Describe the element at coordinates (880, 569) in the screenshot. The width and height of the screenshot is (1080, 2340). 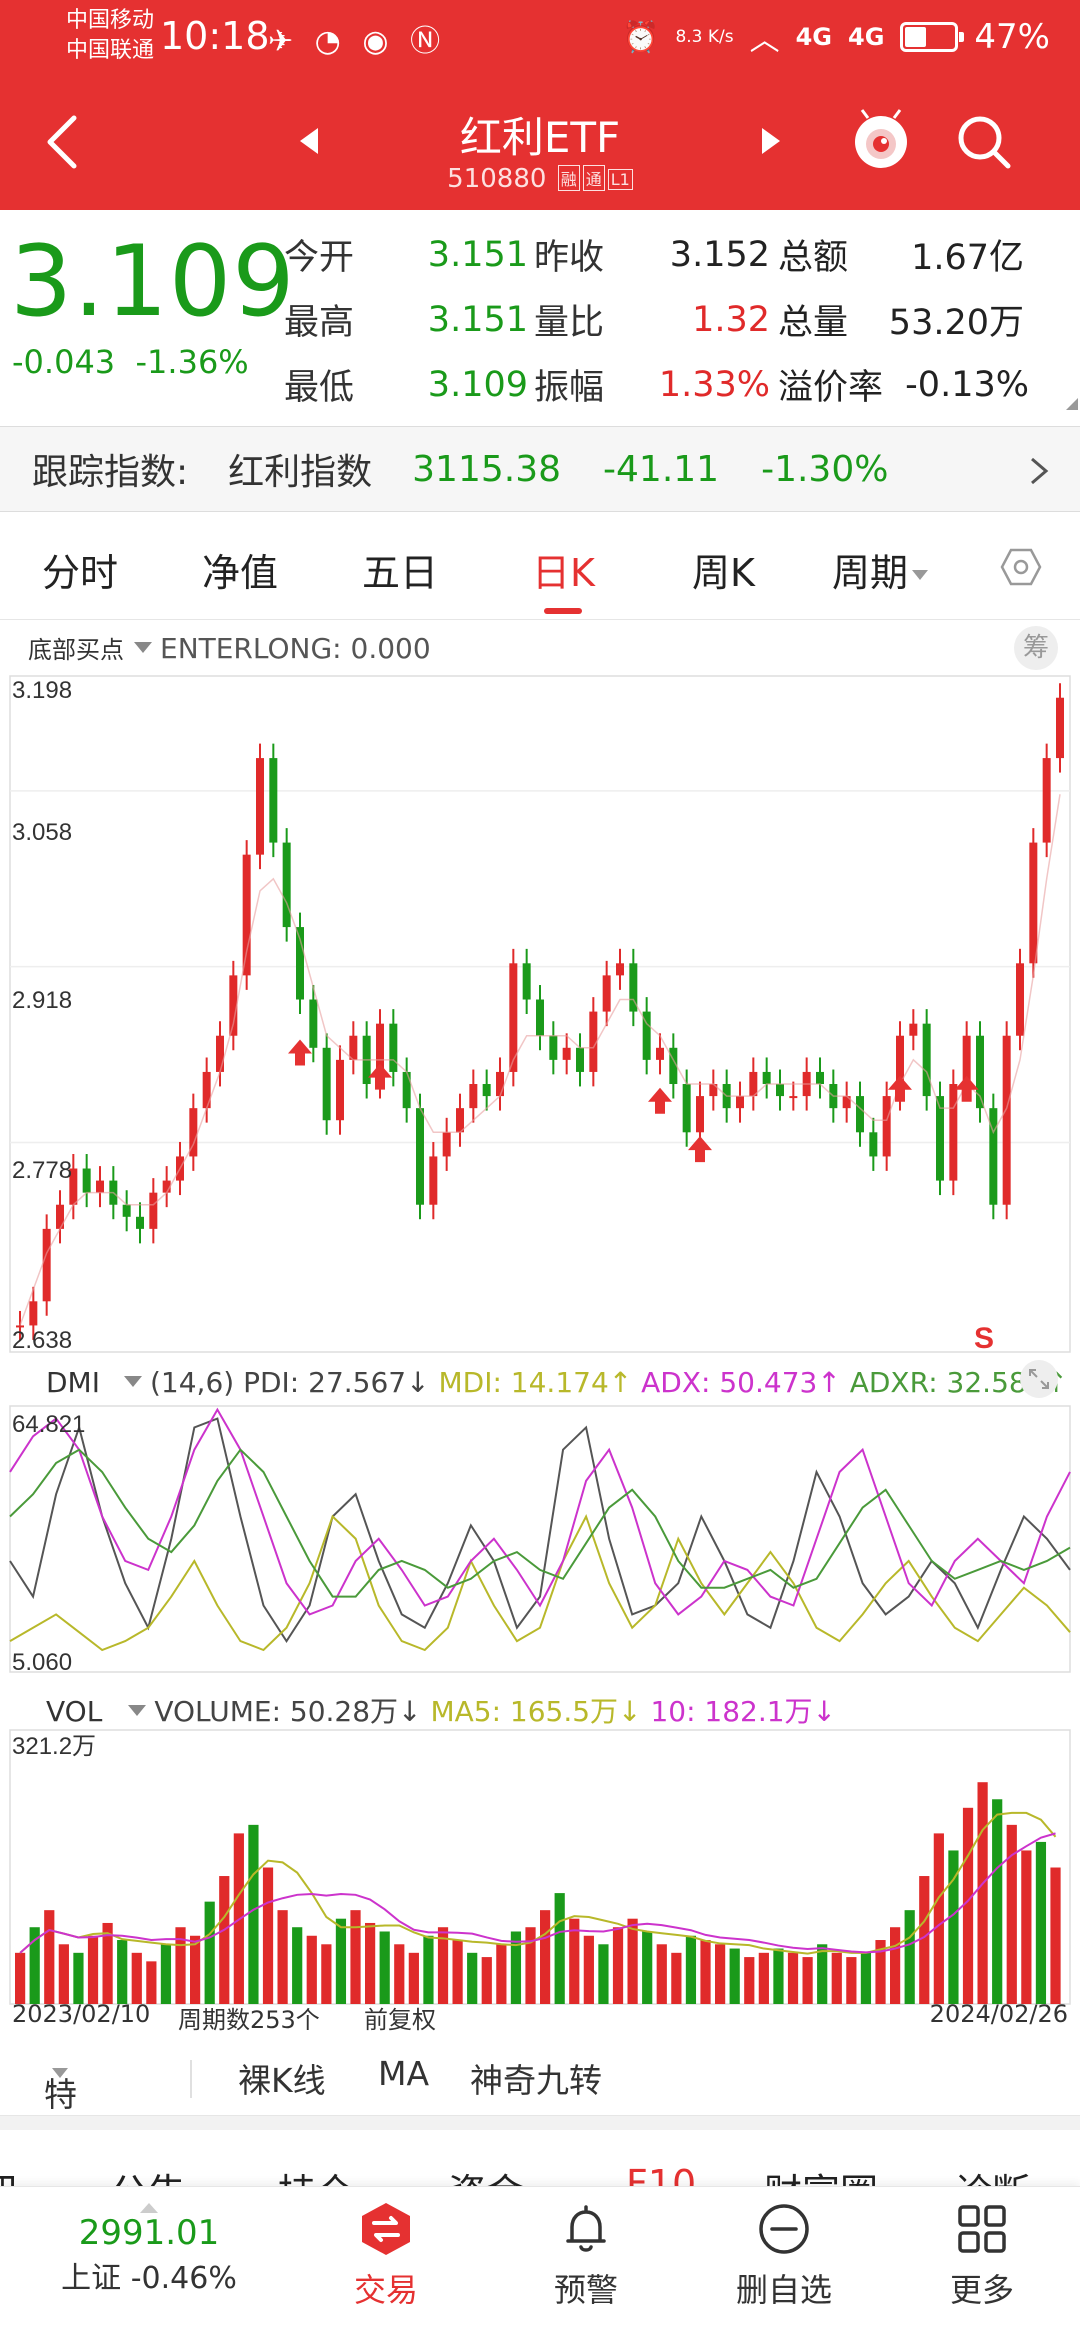
I see `tab-period: 周期` at that location.